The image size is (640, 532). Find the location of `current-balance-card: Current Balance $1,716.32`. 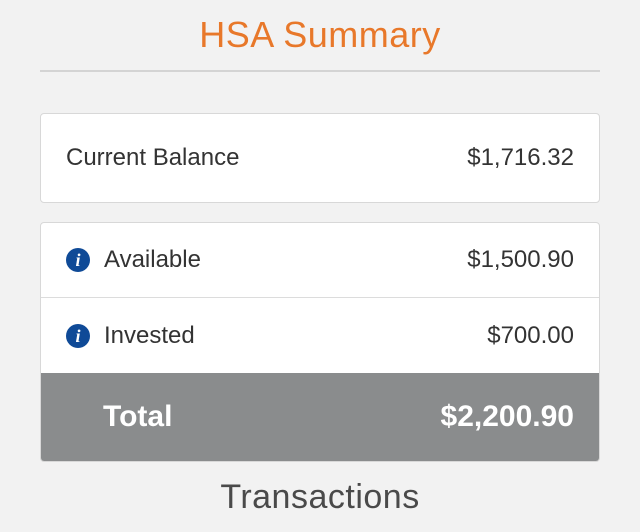

current-balance-card: Current Balance $1,716.32 is located at coordinates (320, 158).